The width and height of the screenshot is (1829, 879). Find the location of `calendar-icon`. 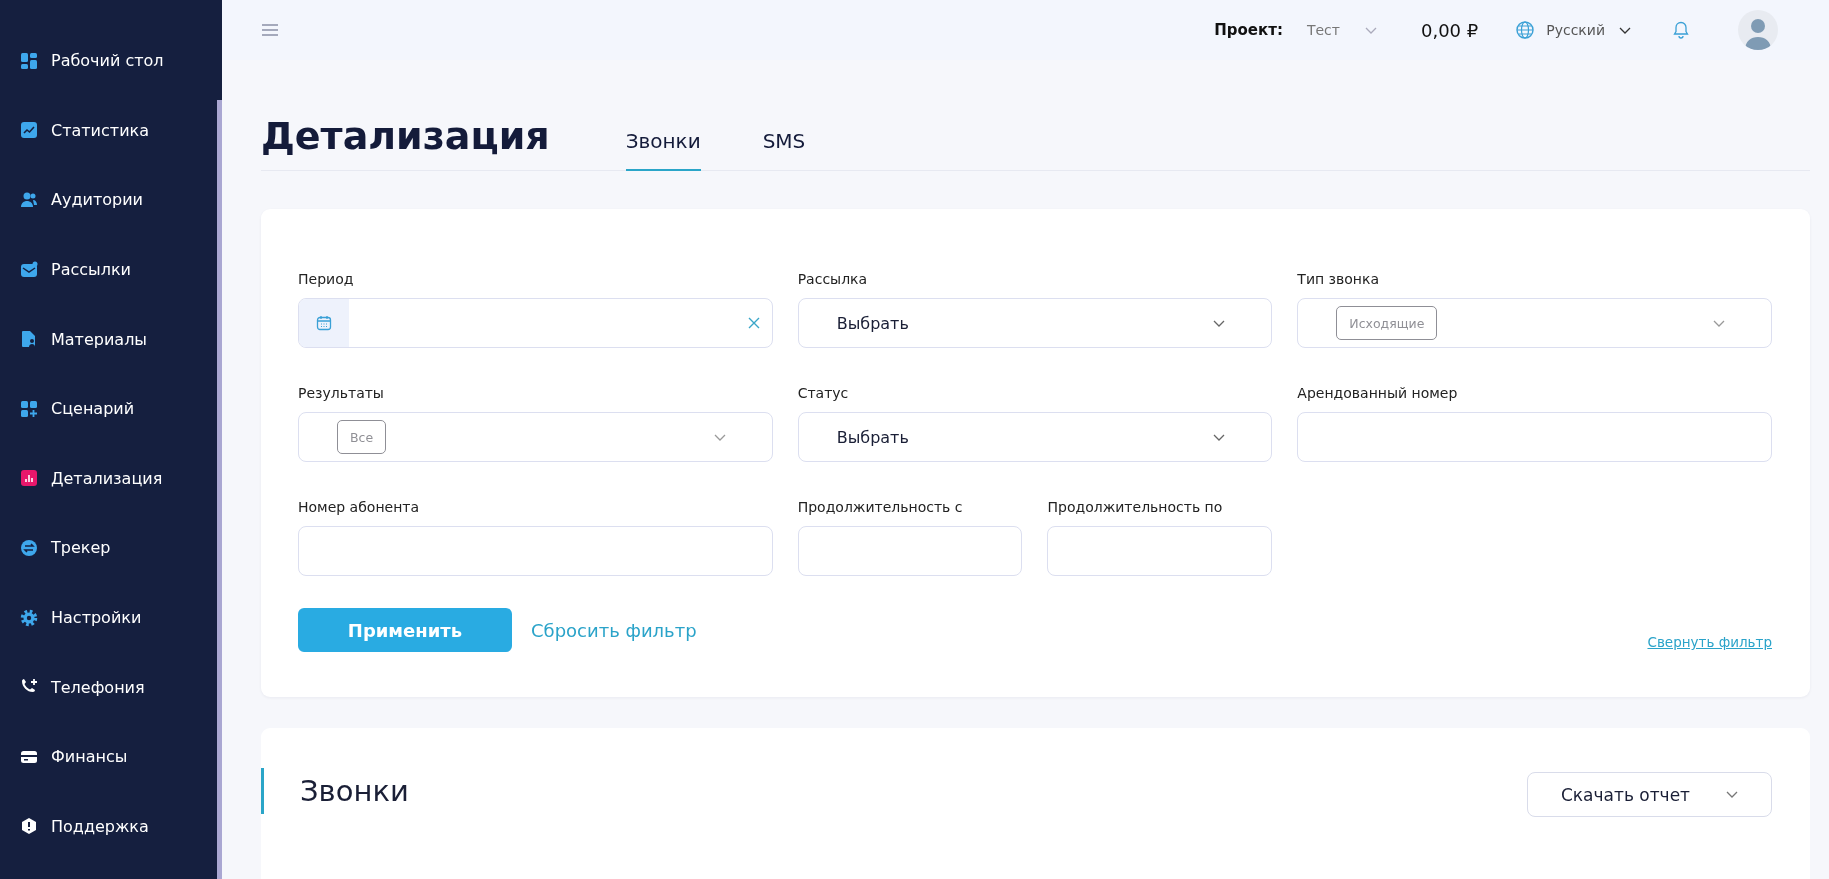

calendar-icon is located at coordinates (324, 323).